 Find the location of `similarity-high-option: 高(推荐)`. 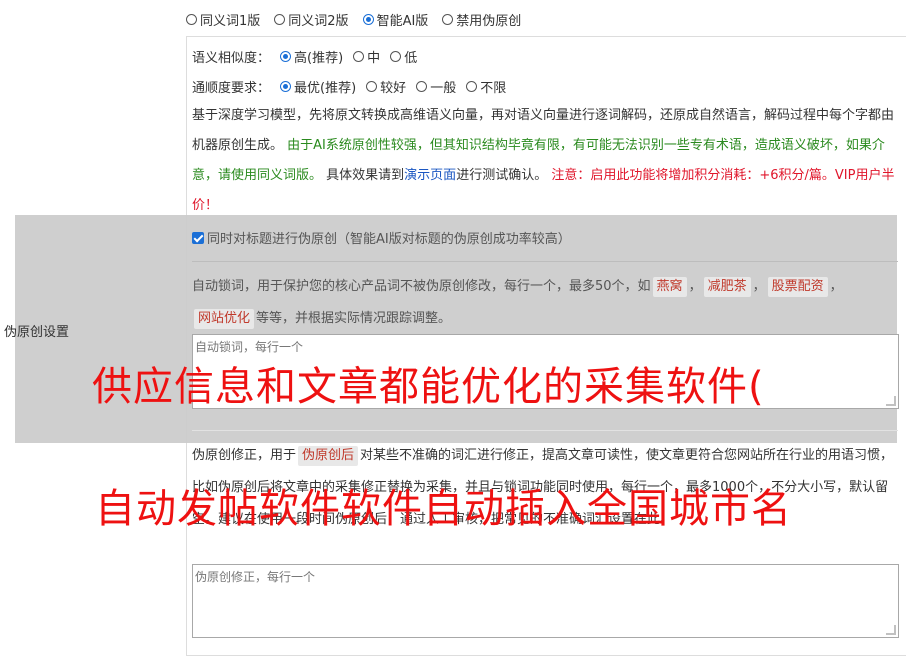

similarity-high-option: 高(推荐) is located at coordinates (311, 56).